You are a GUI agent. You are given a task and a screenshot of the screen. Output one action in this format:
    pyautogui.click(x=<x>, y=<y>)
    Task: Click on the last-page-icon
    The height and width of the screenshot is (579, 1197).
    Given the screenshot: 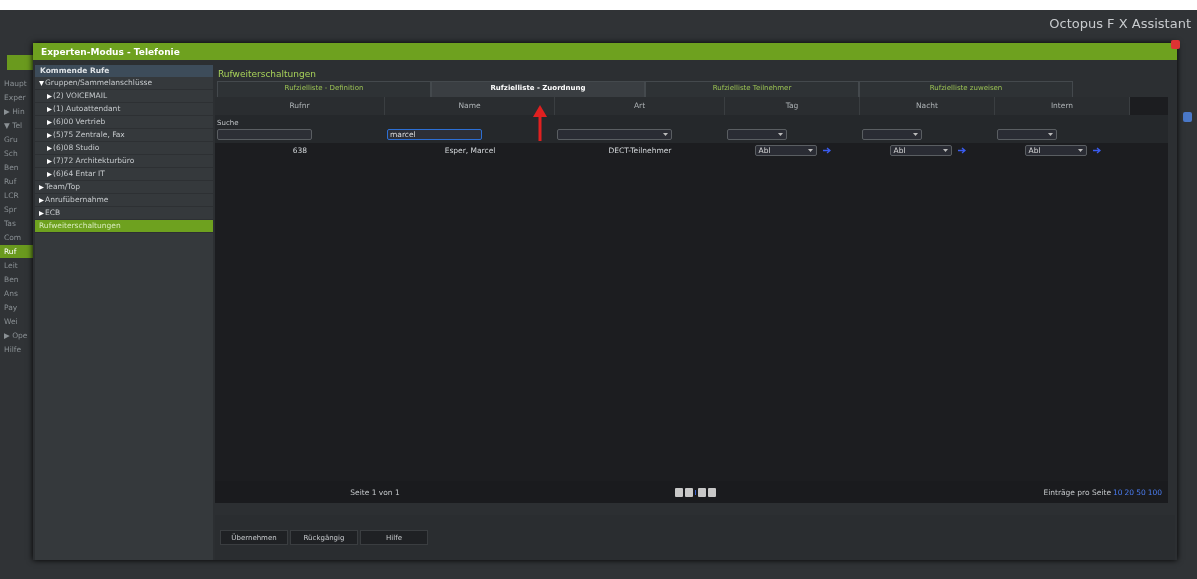 What is the action you would take?
    pyautogui.click(x=711, y=492)
    